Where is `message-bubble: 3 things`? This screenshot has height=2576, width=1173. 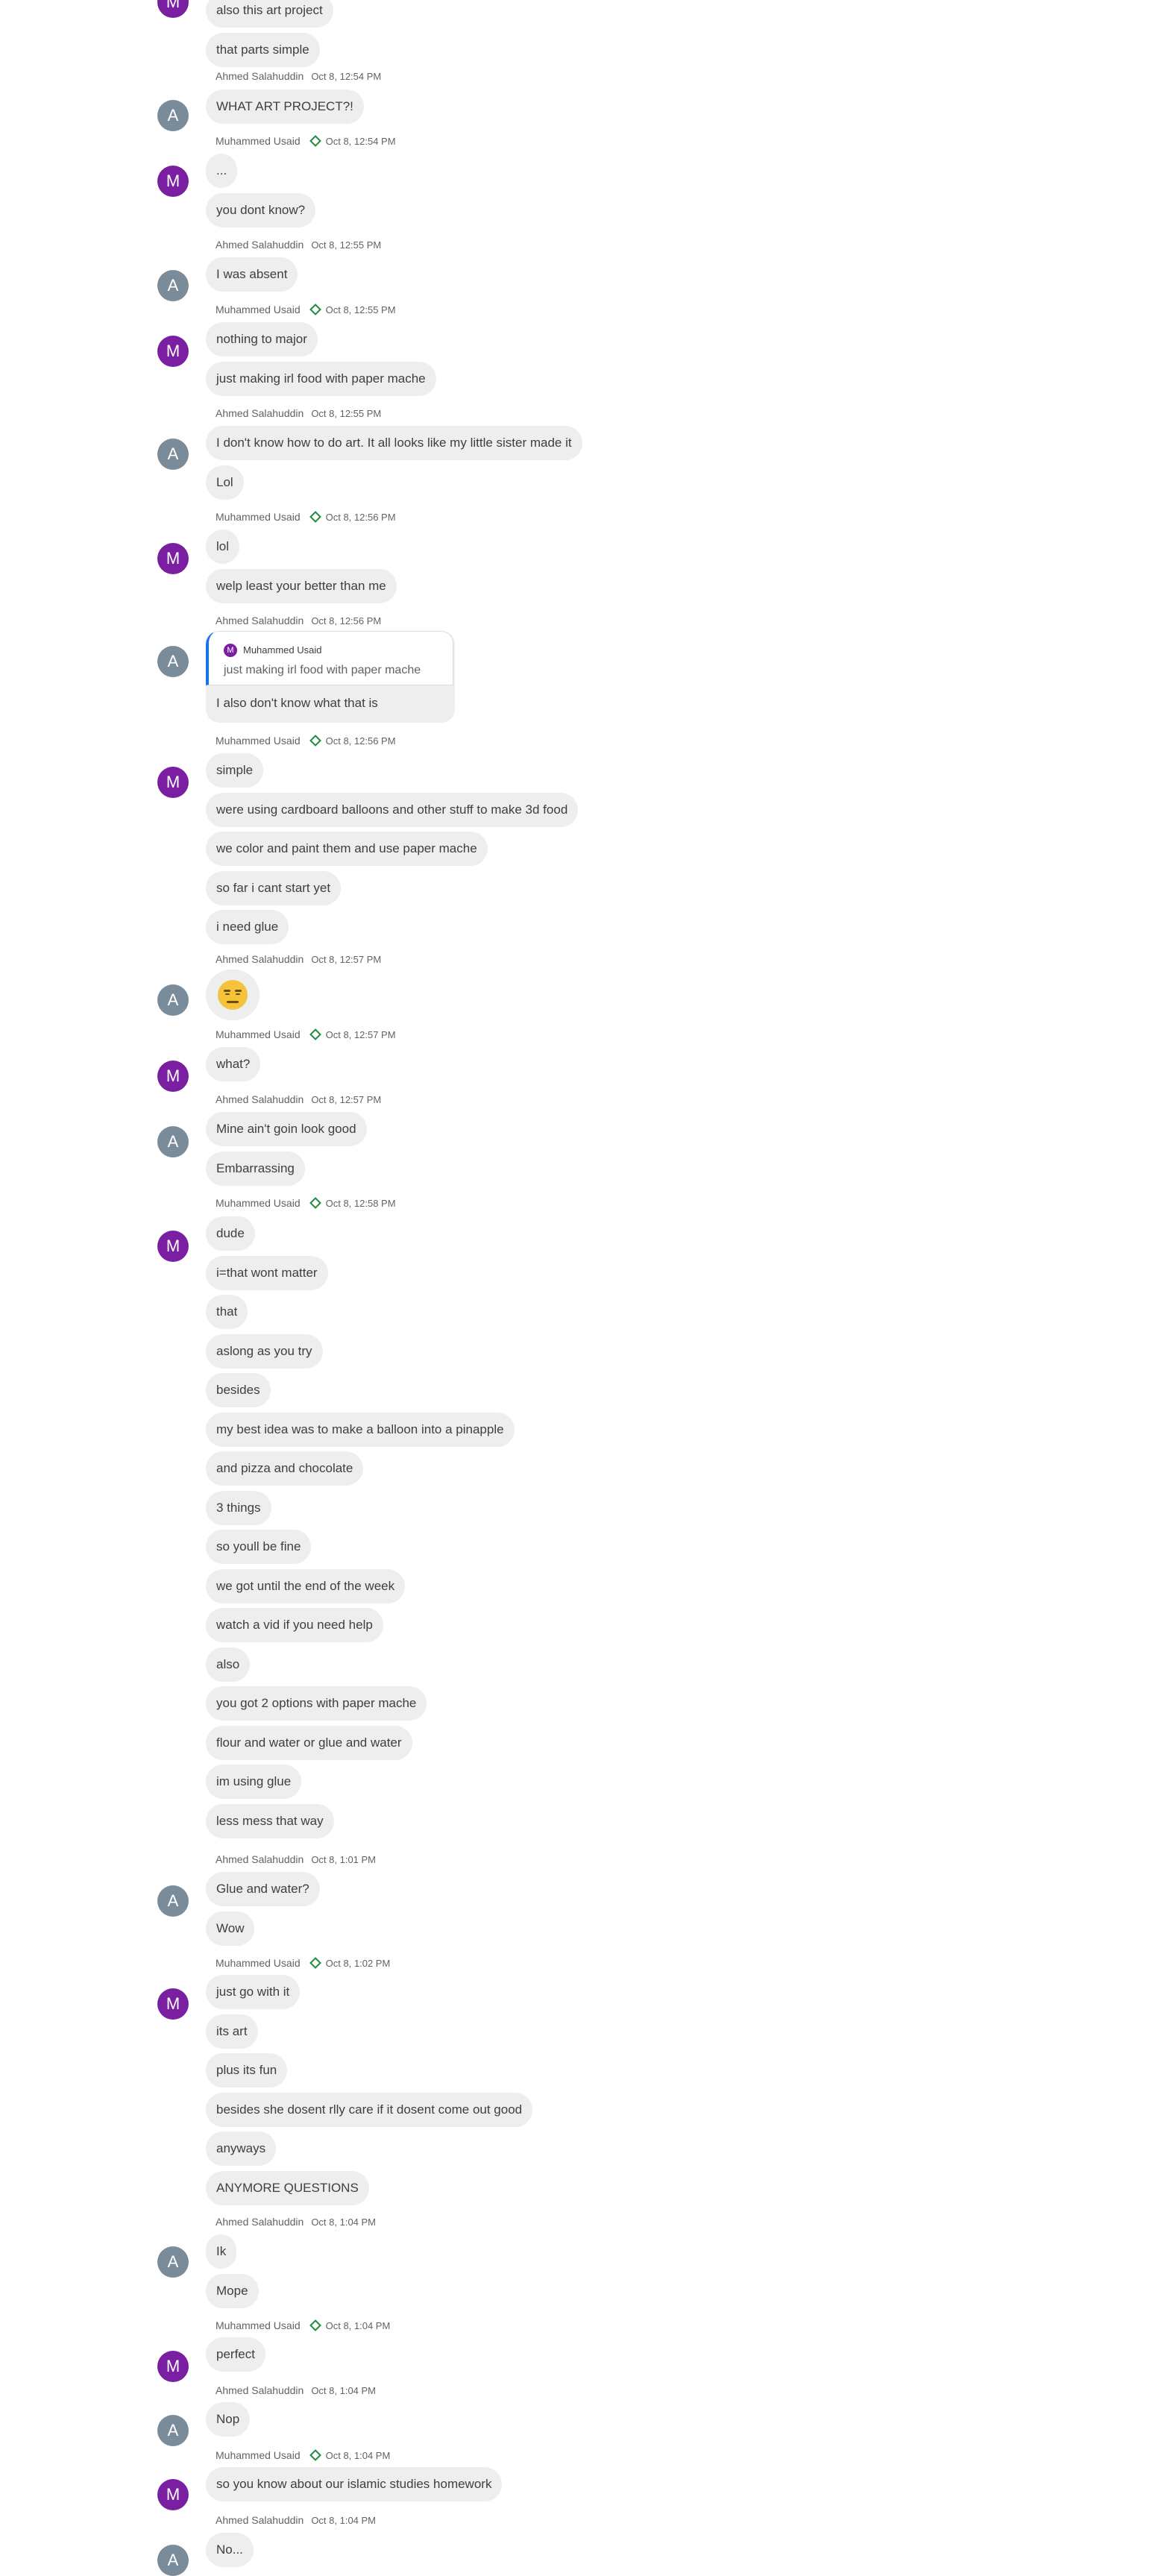 message-bubble: 3 things is located at coordinates (238, 1507).